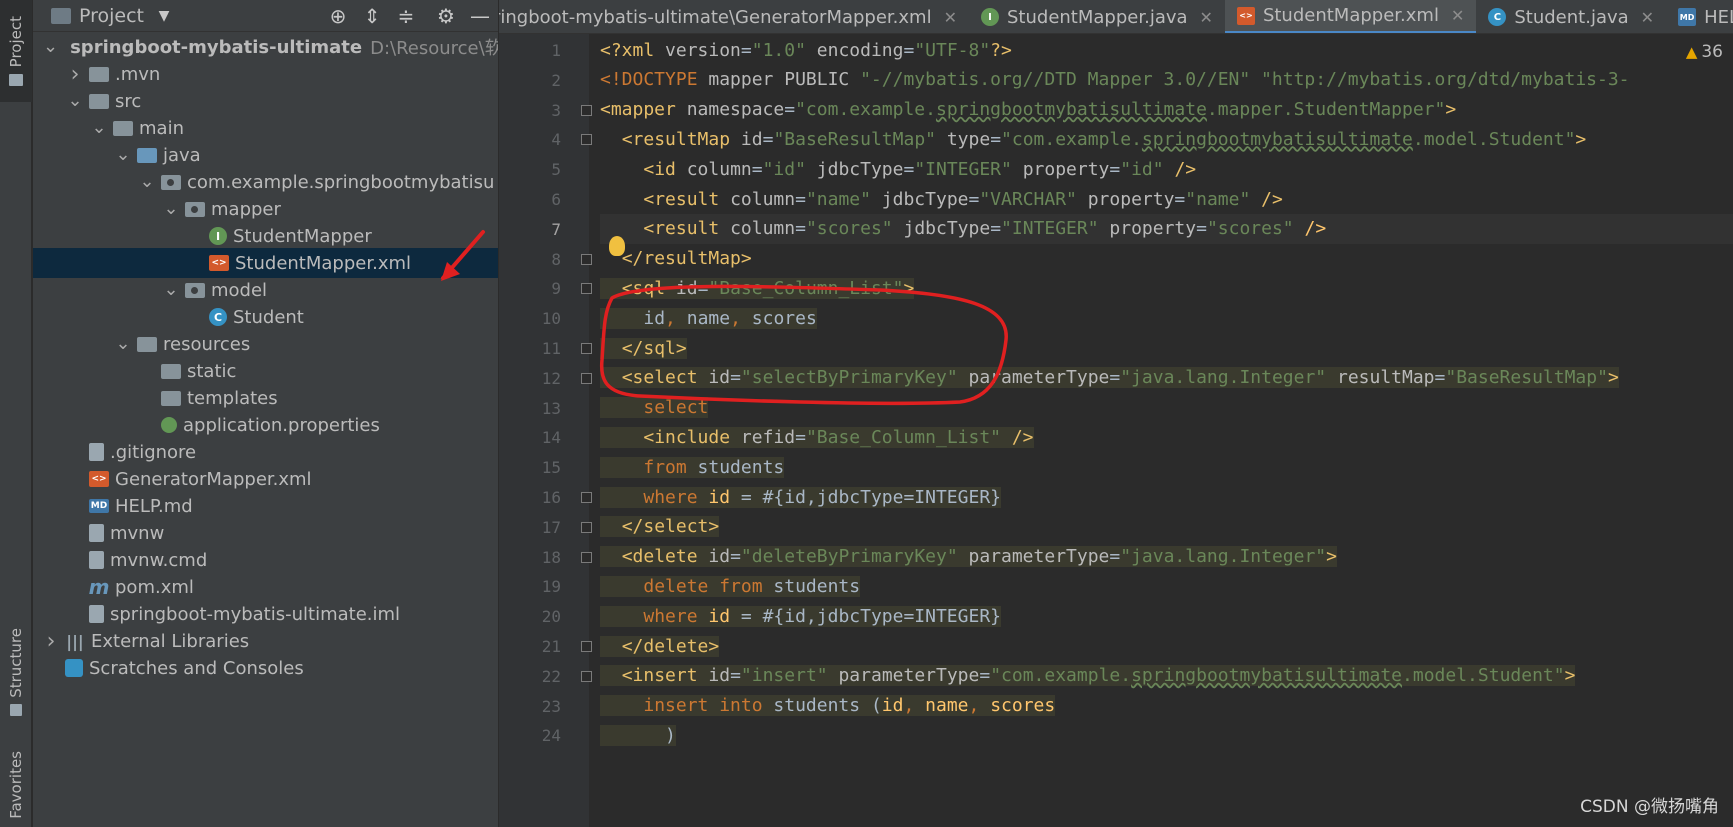 Image resolution: width=1733 pixels, height=827 pixels. Describe the element at coordinates (265, 533) in the screenshot. I see `tree-item: mvnw` at that location.